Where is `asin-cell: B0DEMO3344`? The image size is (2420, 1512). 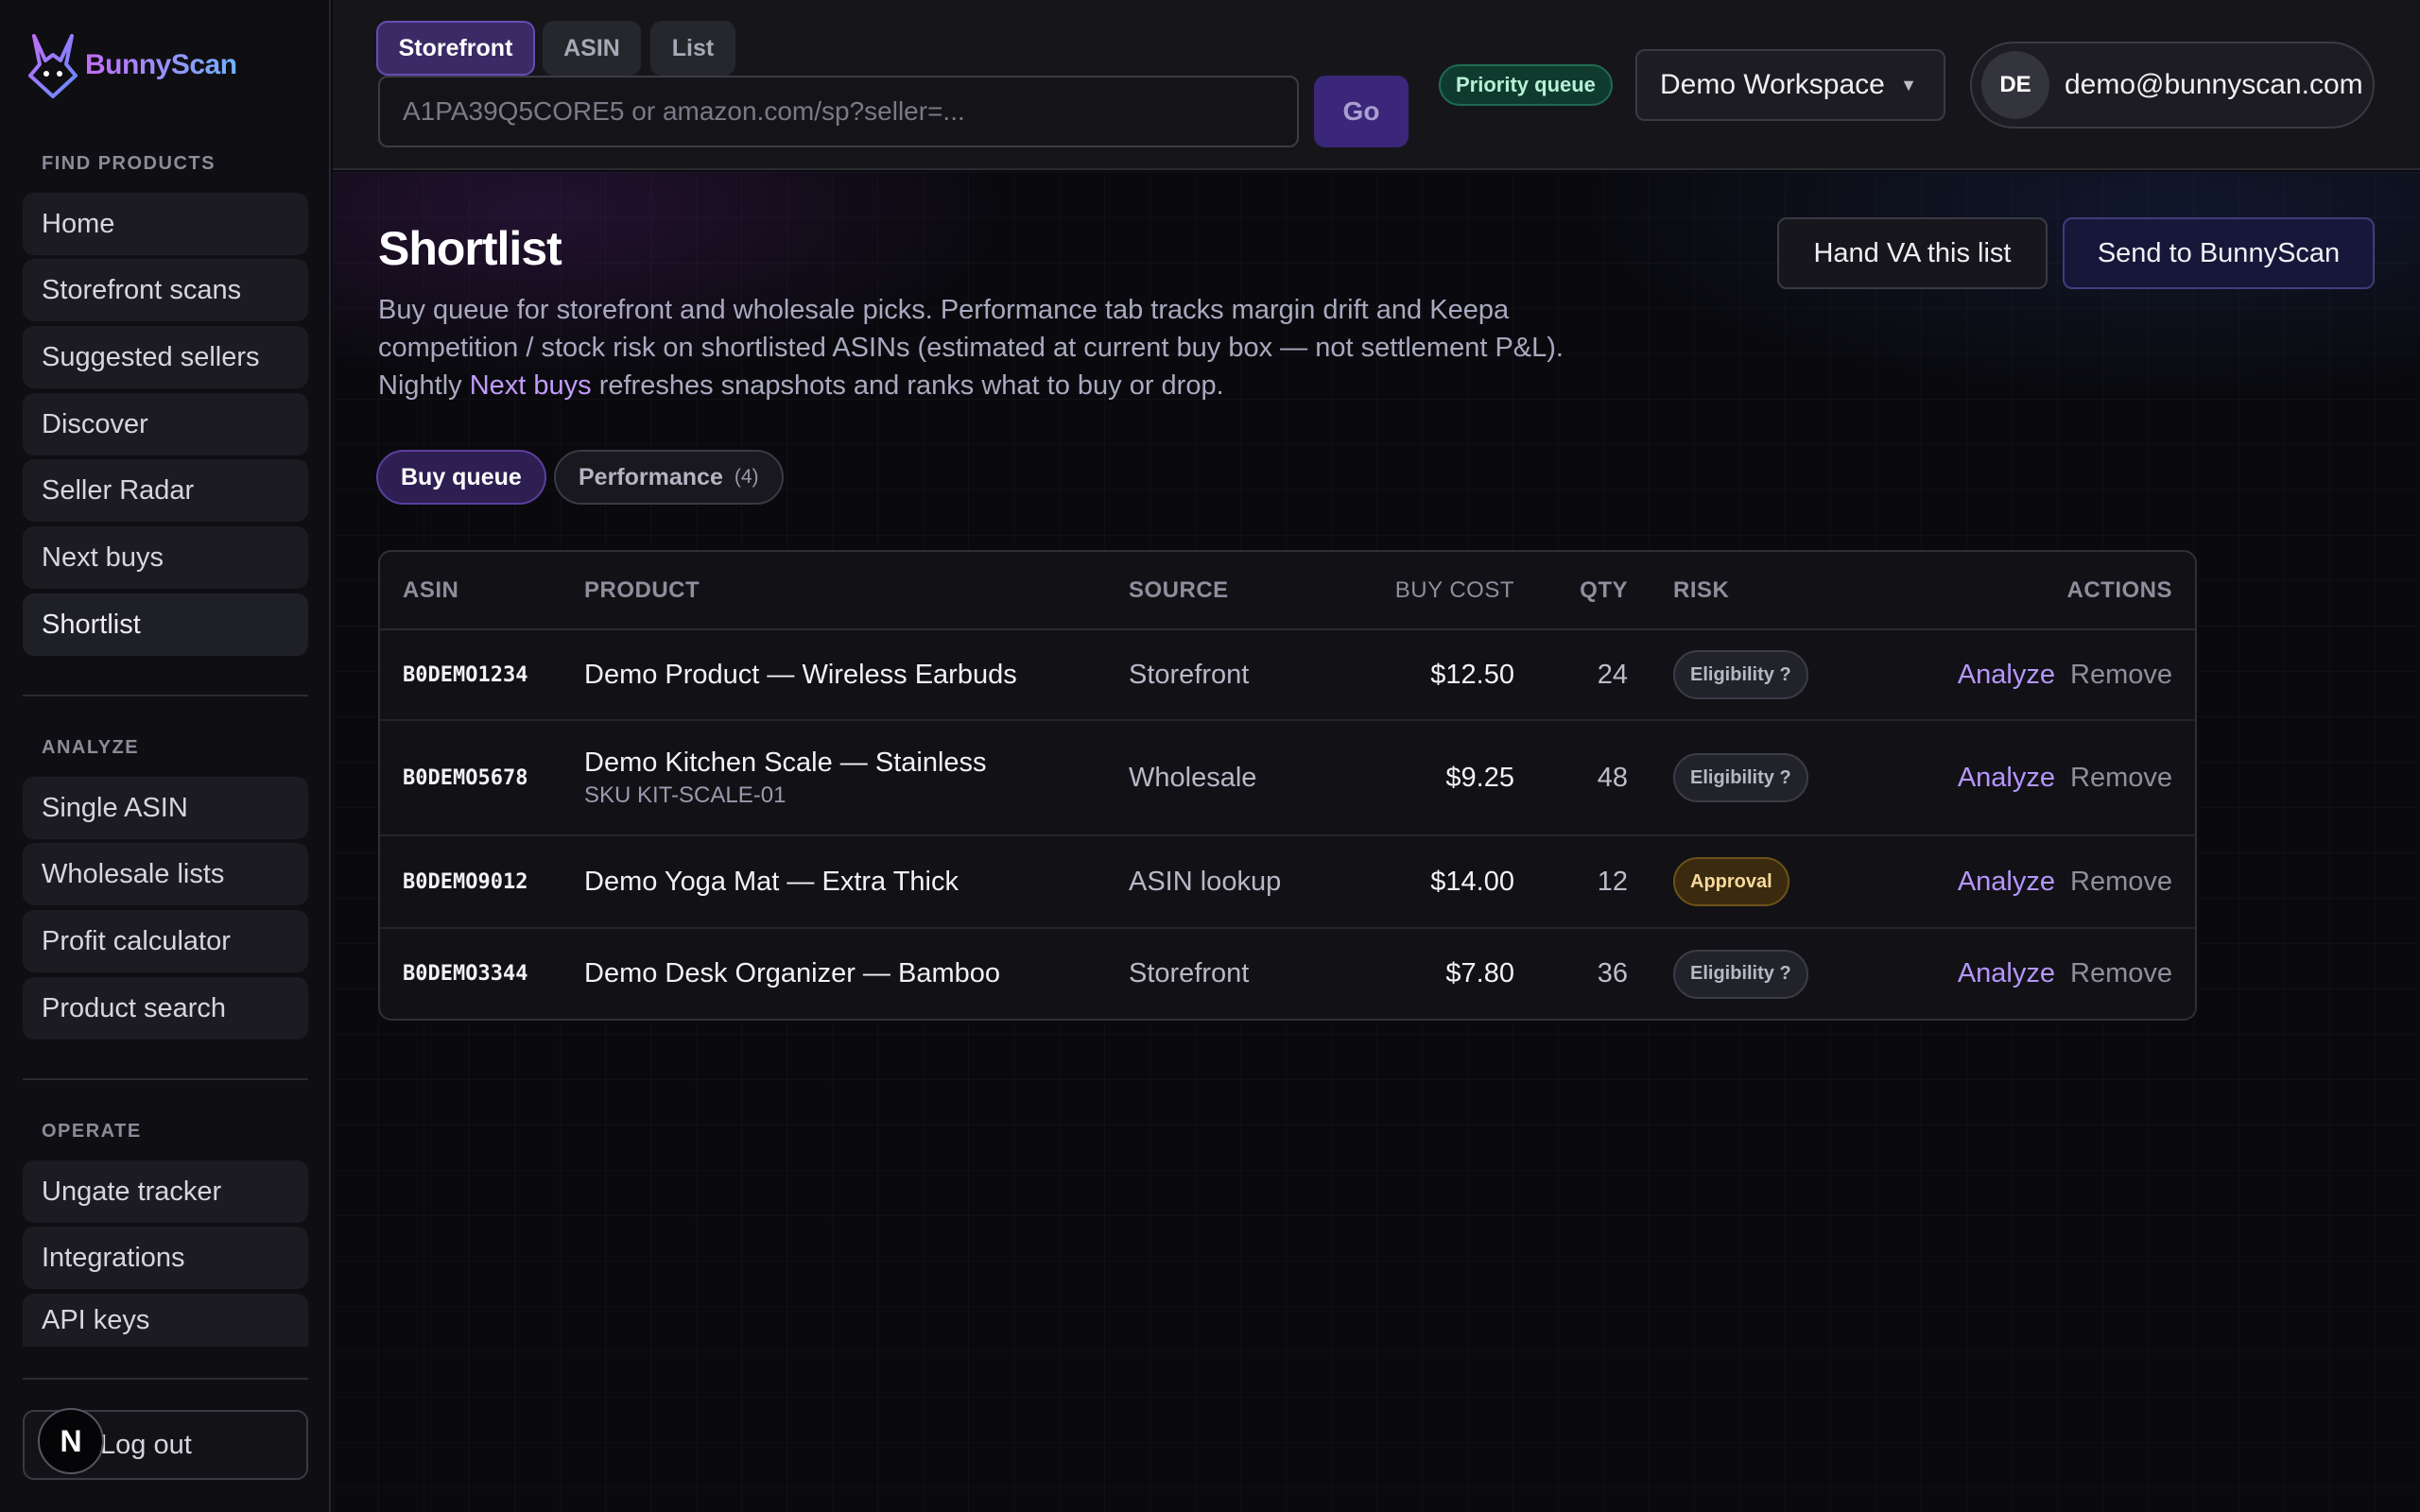
asin-cell: B0DEMO3344 is located at coordinates (465, 974).